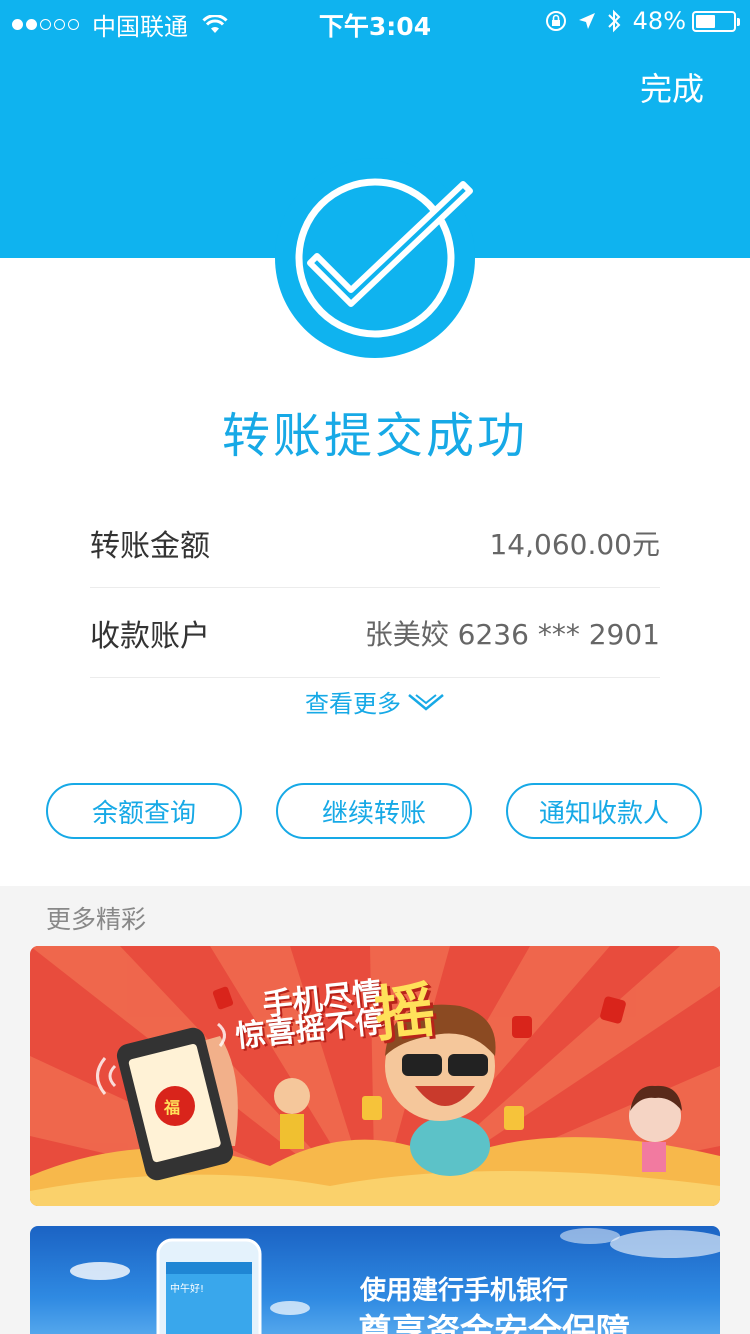 This screenshot has width=750, height=1334. What do you see at coordinates (464, 1291) in the screenshot?
I see `banner2-line1: 使用建行手机银行` at bounding box center [464, 1291].